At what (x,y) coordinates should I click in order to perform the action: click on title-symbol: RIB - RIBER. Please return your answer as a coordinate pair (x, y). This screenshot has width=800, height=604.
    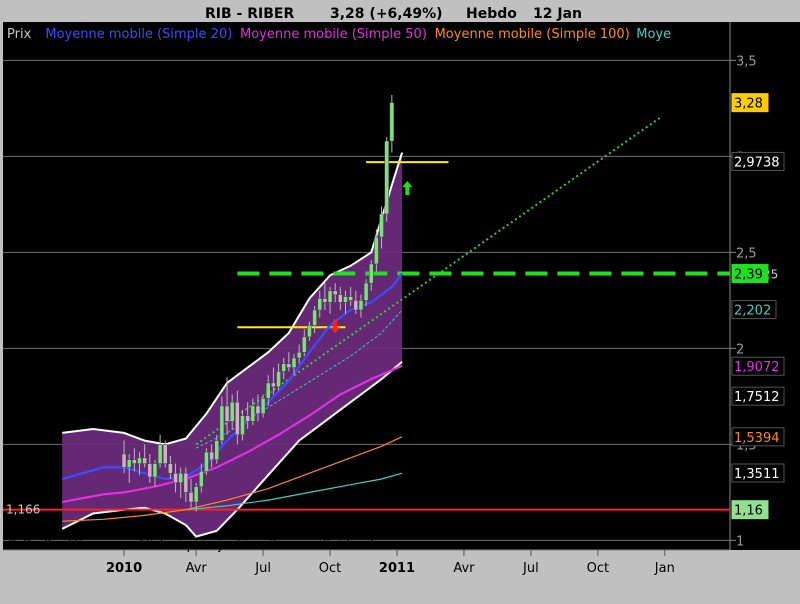
    Looking at the image, I should click on (249, 14).